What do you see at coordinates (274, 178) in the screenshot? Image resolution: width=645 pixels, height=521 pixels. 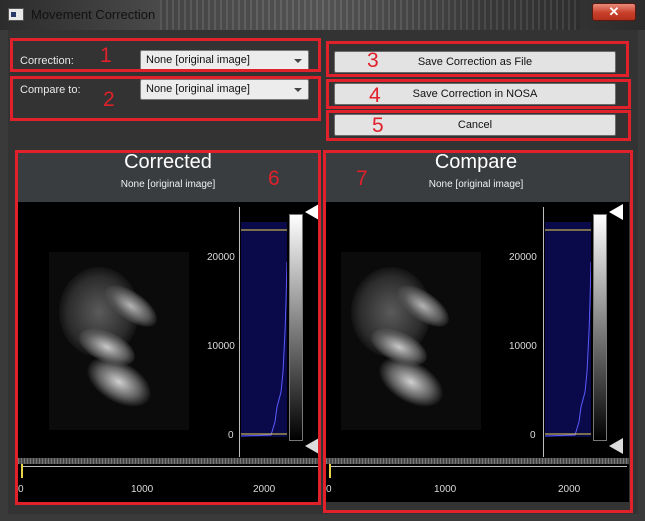 I see `annotation-number-6: 6` at bounding box center [274, 178].